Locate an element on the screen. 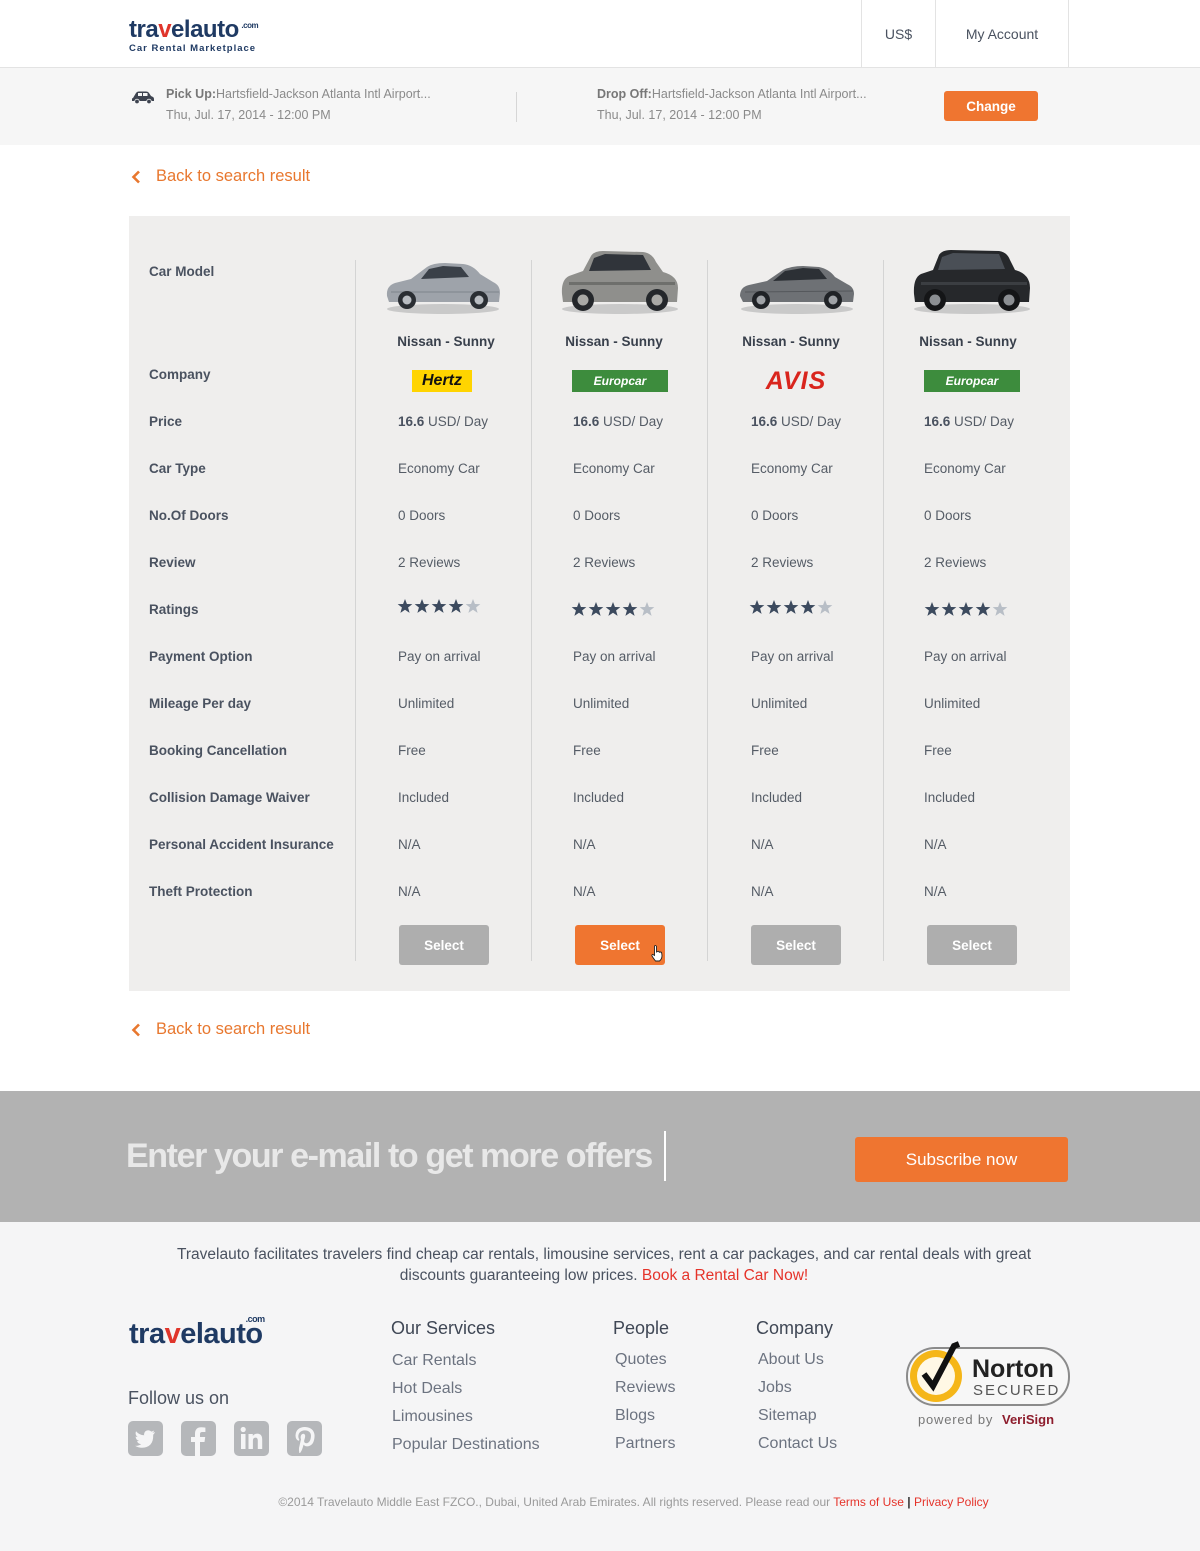 Image resolution: width=1200 pixels, height=1551 pixels. footer-link-limousines: Limousines is located at coordinates (432, 1417).